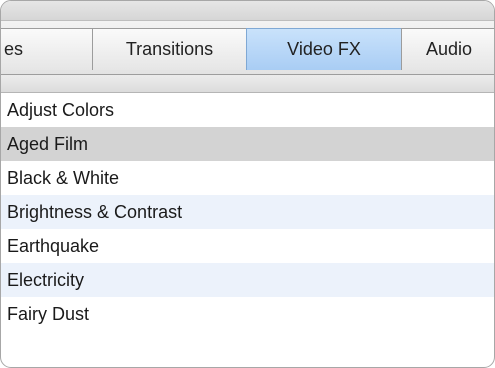 This screenshot has width=495, height=368. What do you see at coordinates (247, 246) in the screenshot?
I see `list-item-earthquake: Earthquake` at bounding box center [247, 246].